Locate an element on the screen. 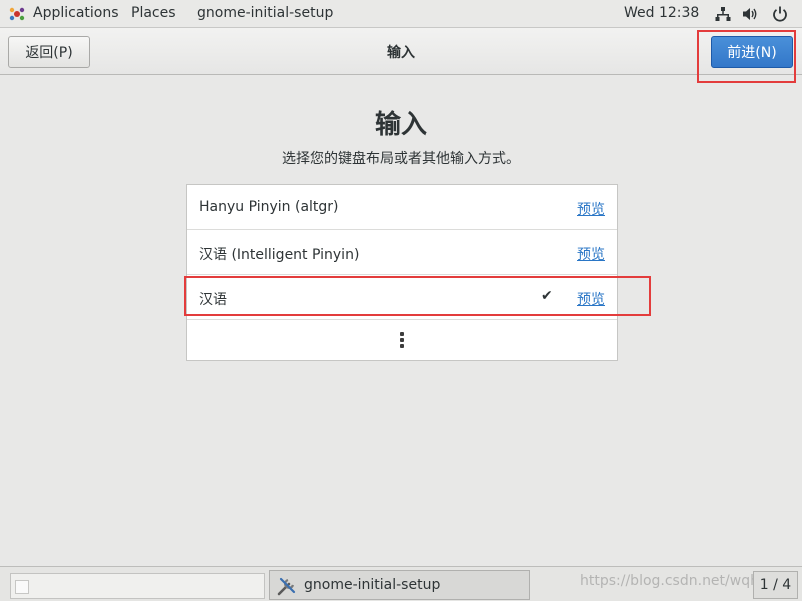  workspace-indicator: 1 / 4 is located at coordinates (775, 585).